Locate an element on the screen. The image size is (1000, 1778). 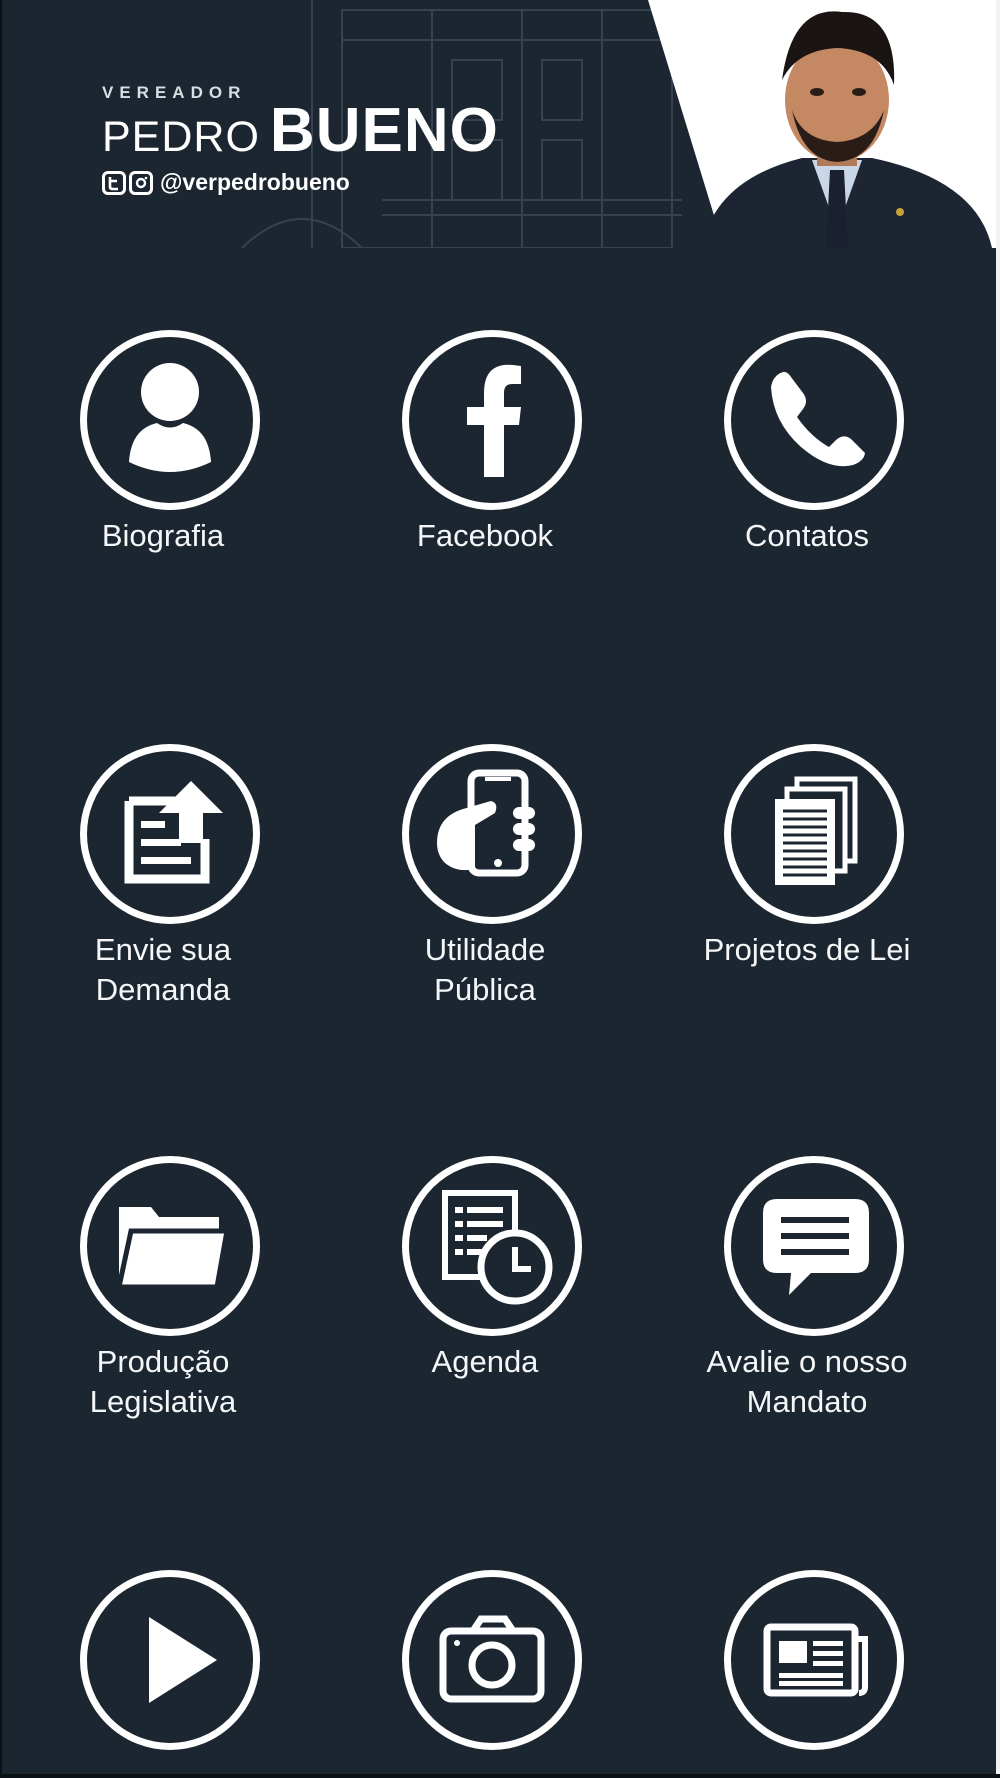
chat-bubble-icon is located at coordinates (816, 1247).